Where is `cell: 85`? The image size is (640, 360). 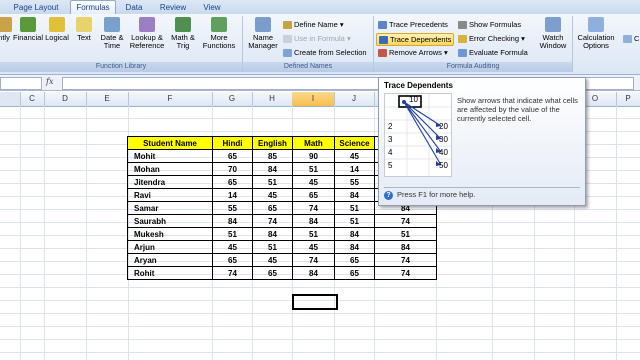
cell: 85 is located at coordinates (272, 156).